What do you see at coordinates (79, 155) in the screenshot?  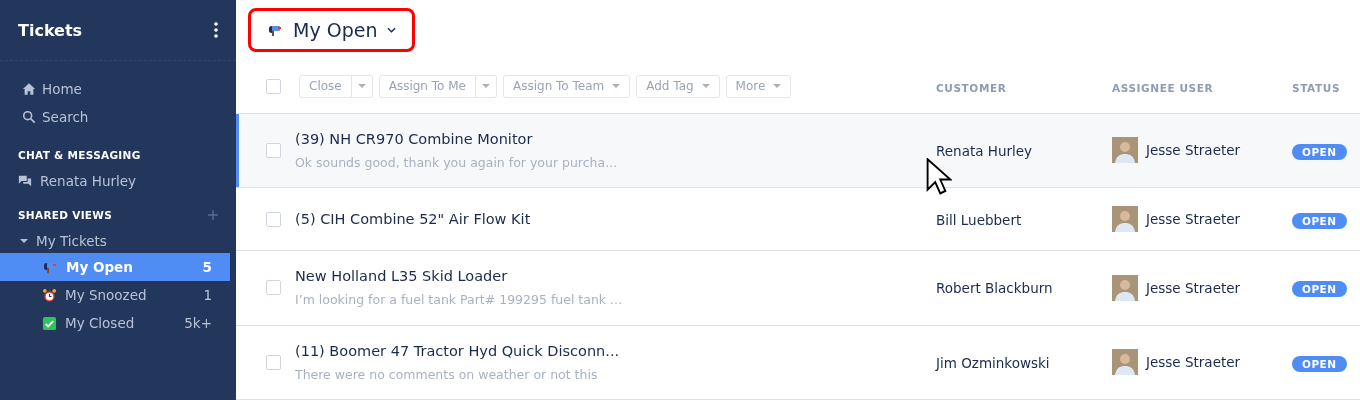 I see `section-heading: CHAT & MESSAGING` at bounding box center [79, 155].